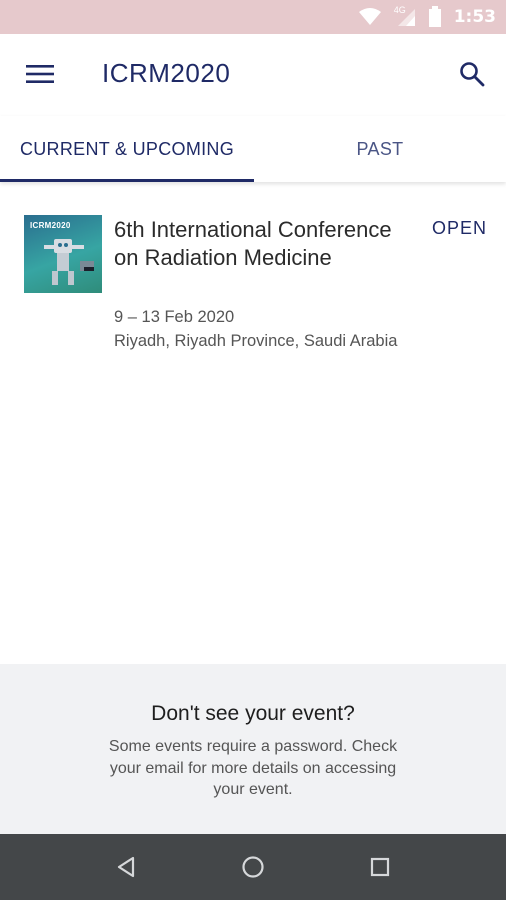 This screenshot has width=506, height=900. I want to click on recent-apps-icon, so click(380, 867).